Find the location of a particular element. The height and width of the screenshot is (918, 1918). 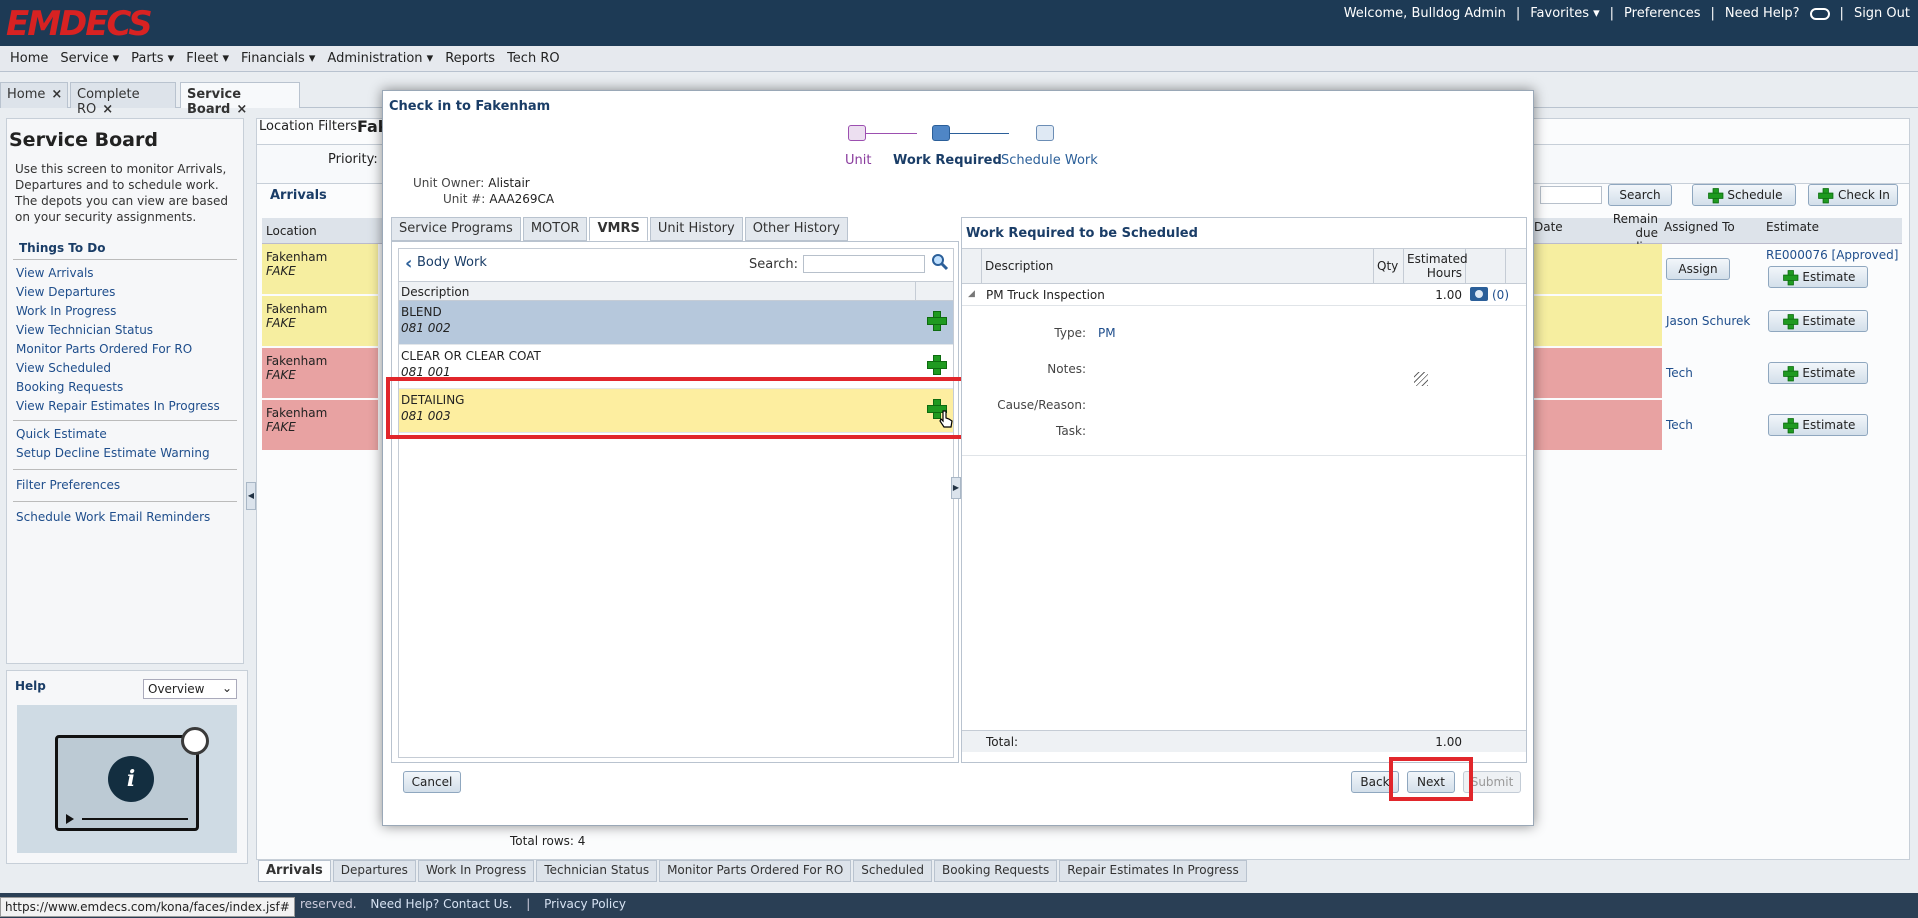

view-arrivals-link: View Arrivals is located at coordinates (125, 273).